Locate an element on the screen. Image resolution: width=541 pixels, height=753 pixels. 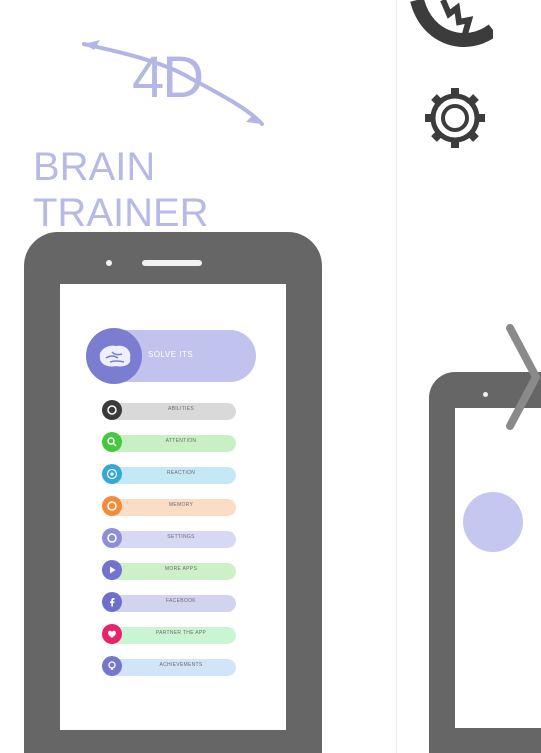
menu-item-label: FACEBOOK is located at coordinates (181, 601).